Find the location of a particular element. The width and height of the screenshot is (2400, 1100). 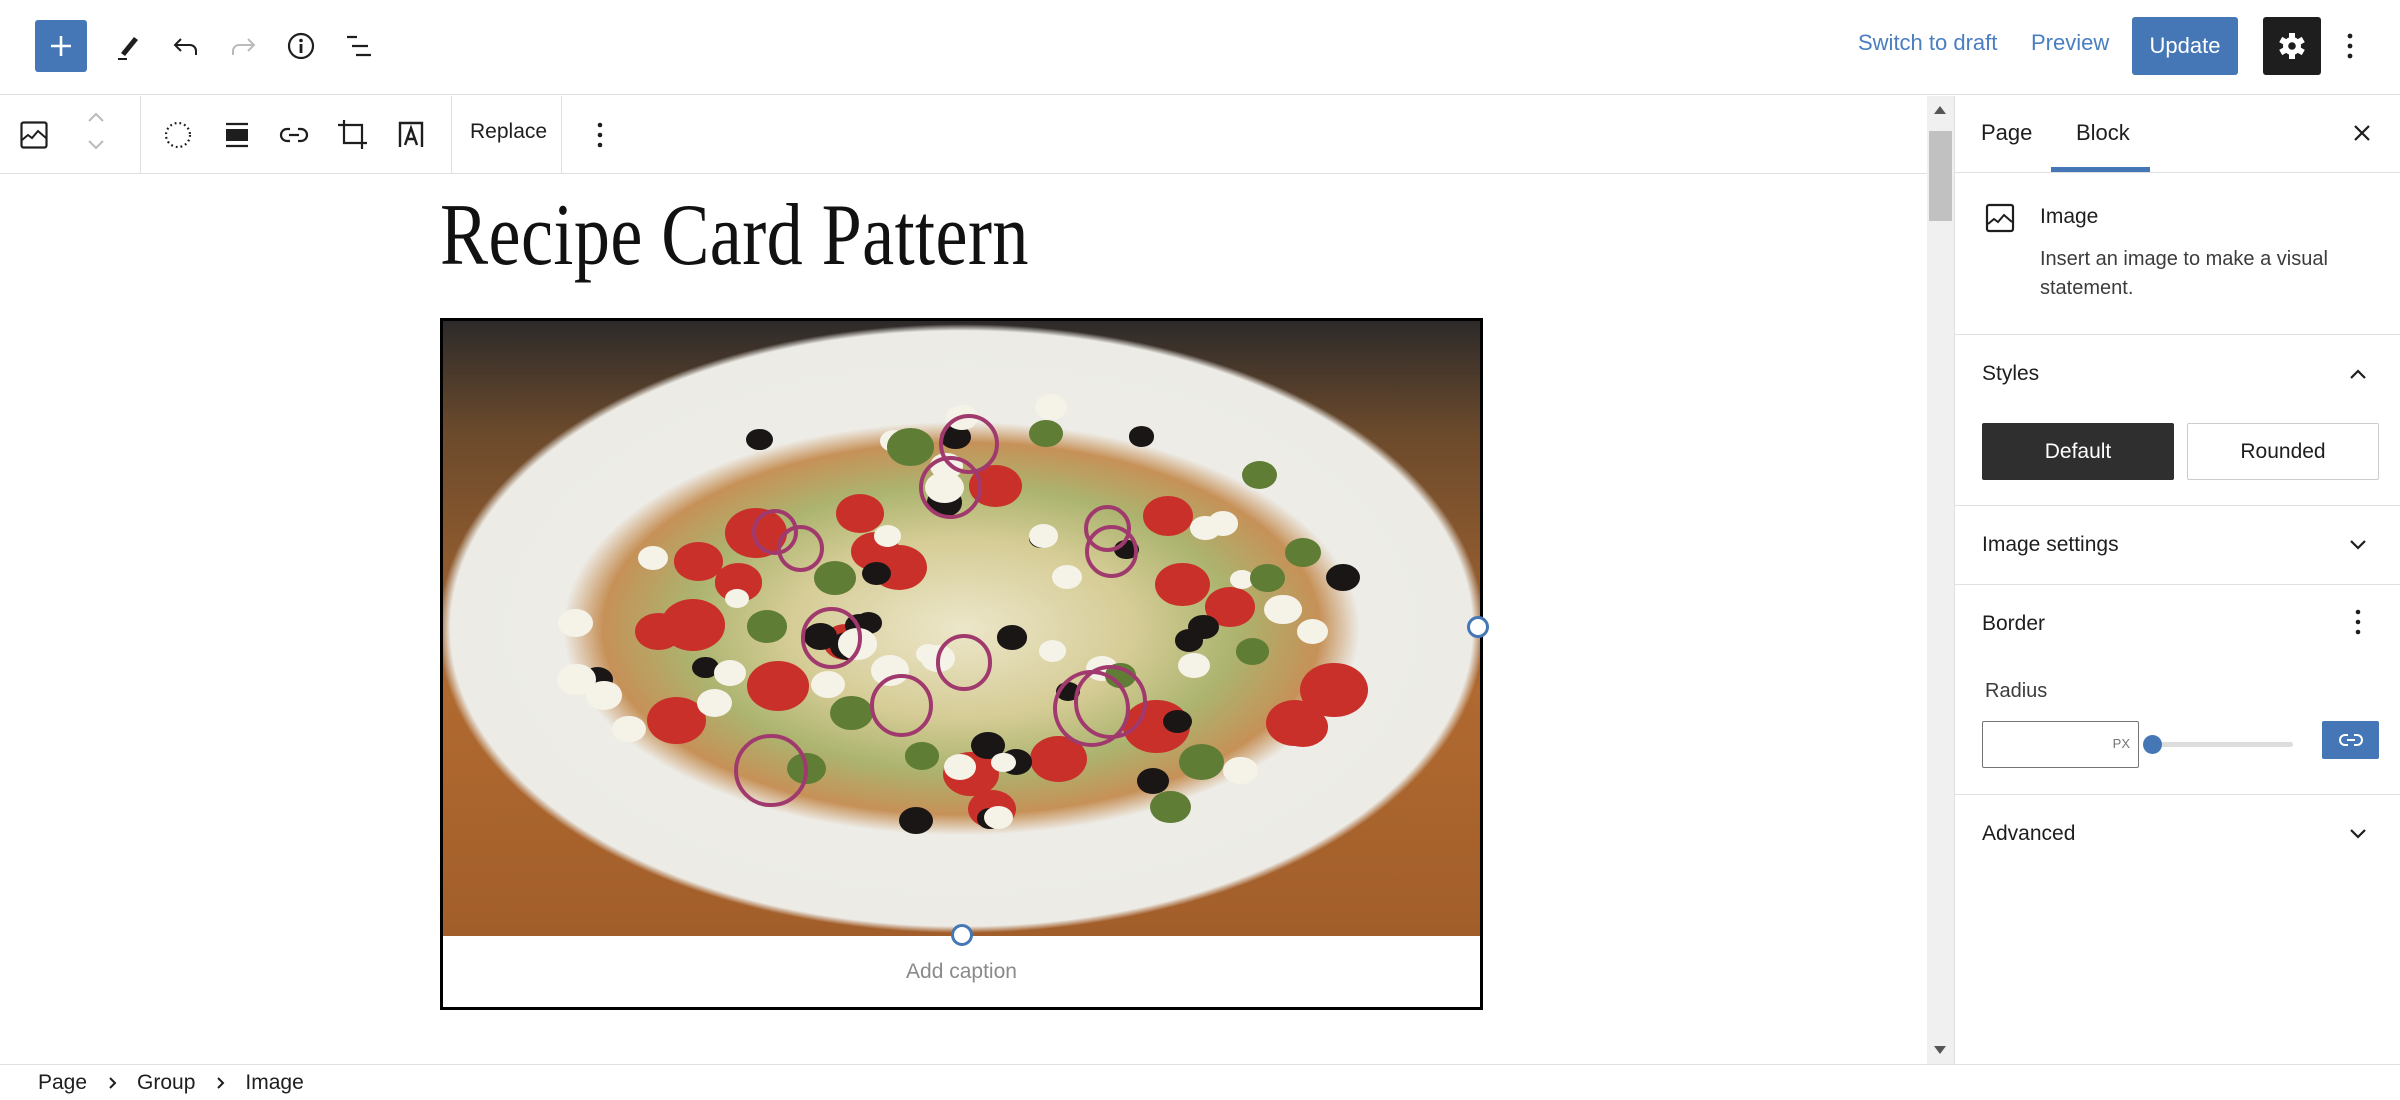

block-options-button is located at coordinates (600, 135).